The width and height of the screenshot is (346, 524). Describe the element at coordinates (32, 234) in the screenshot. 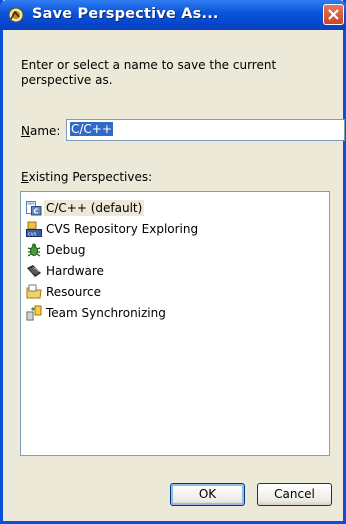

I see `svg-text: cvs` at that location.